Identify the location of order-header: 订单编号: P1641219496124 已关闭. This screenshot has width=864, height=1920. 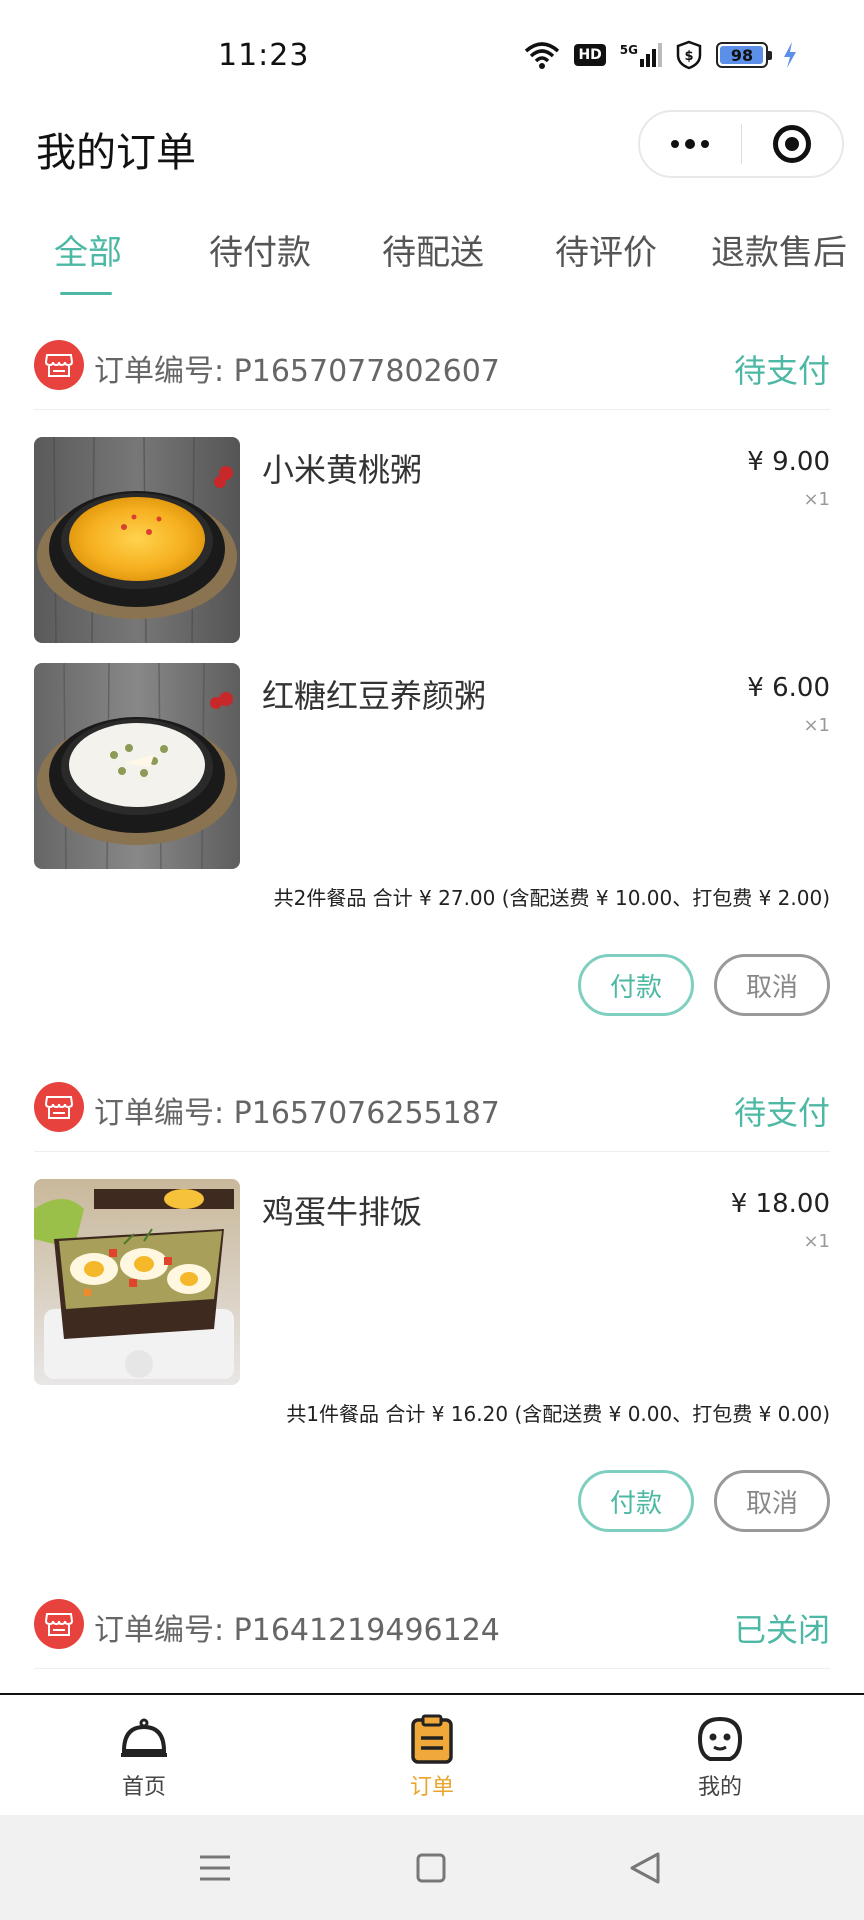
(432, 1632).